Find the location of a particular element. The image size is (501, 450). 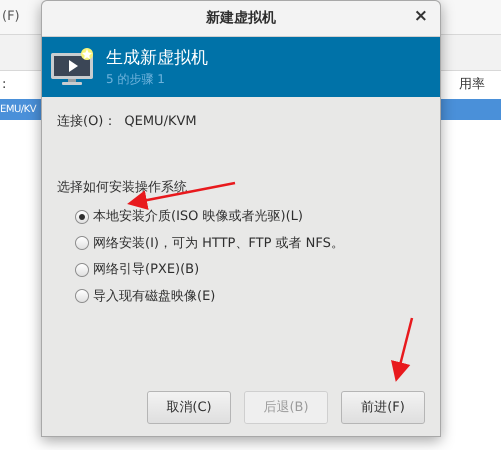

annotation-arrow is located at coordinates (402, 350).